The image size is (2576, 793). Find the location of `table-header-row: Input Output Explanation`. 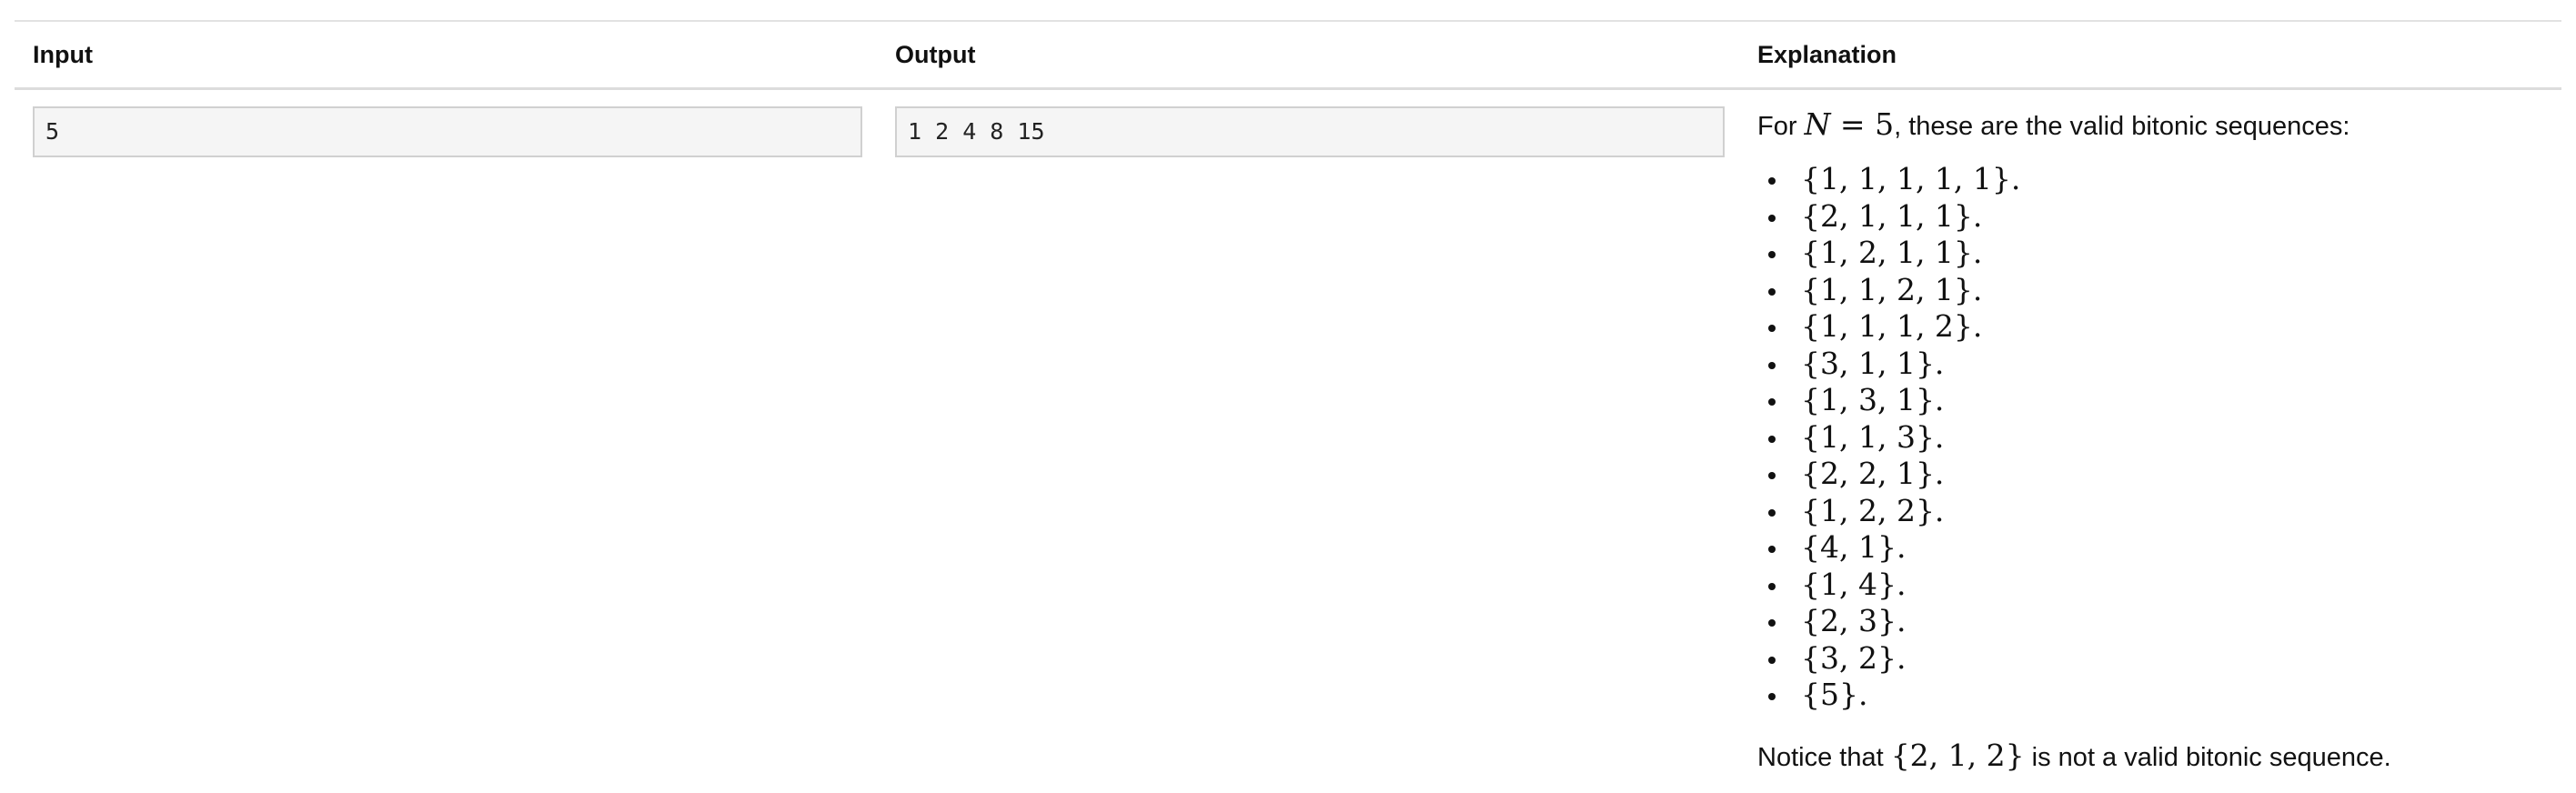

table-header-row: Input Output Explanation is located at coordinates (1288, 55).